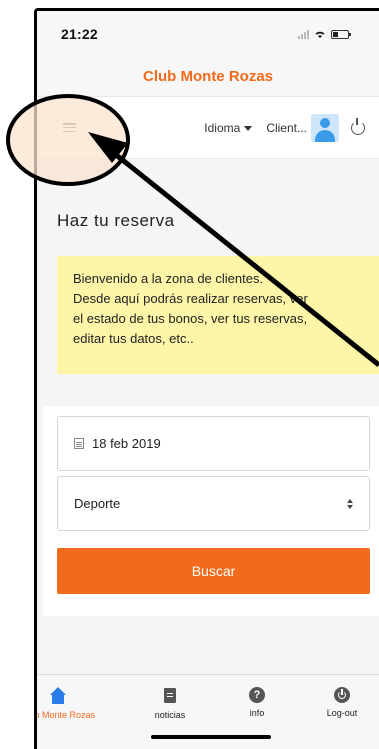 The height and width of the screenshot is (749, 379). Describe the element at coordinates (79, 34) in the screenshot. I see `status-time: 21:22` at that location.